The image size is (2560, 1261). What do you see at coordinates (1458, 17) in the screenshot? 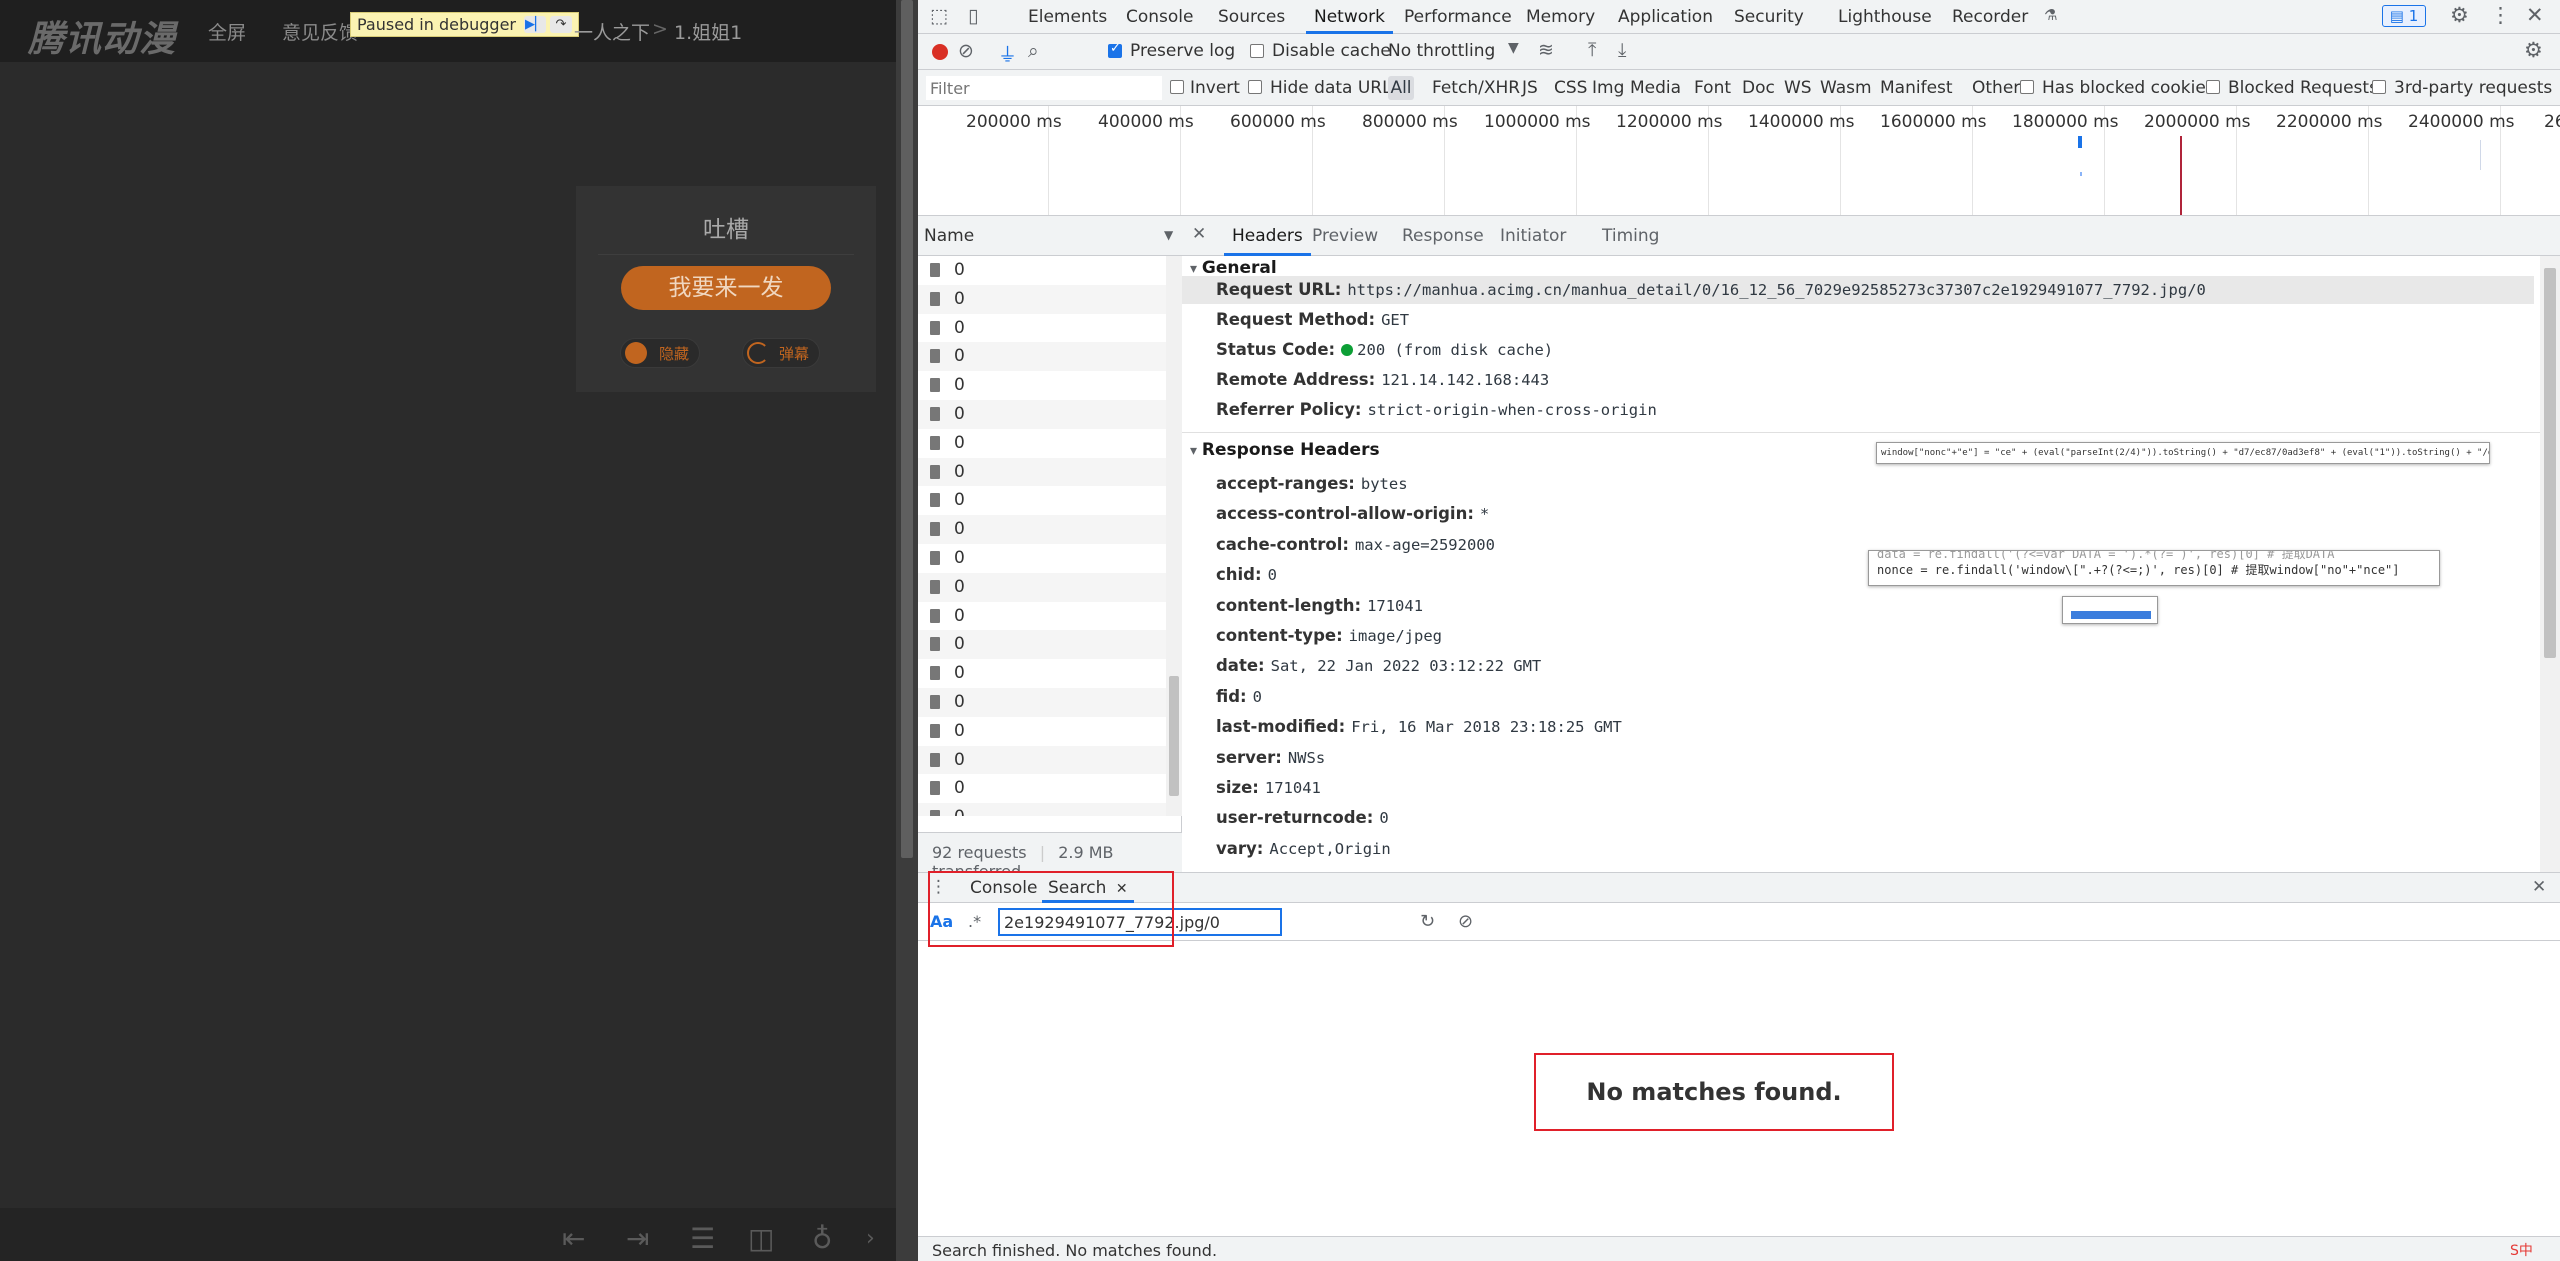
I see `tab-performance: Performance` at bounding box center [1458, 17].